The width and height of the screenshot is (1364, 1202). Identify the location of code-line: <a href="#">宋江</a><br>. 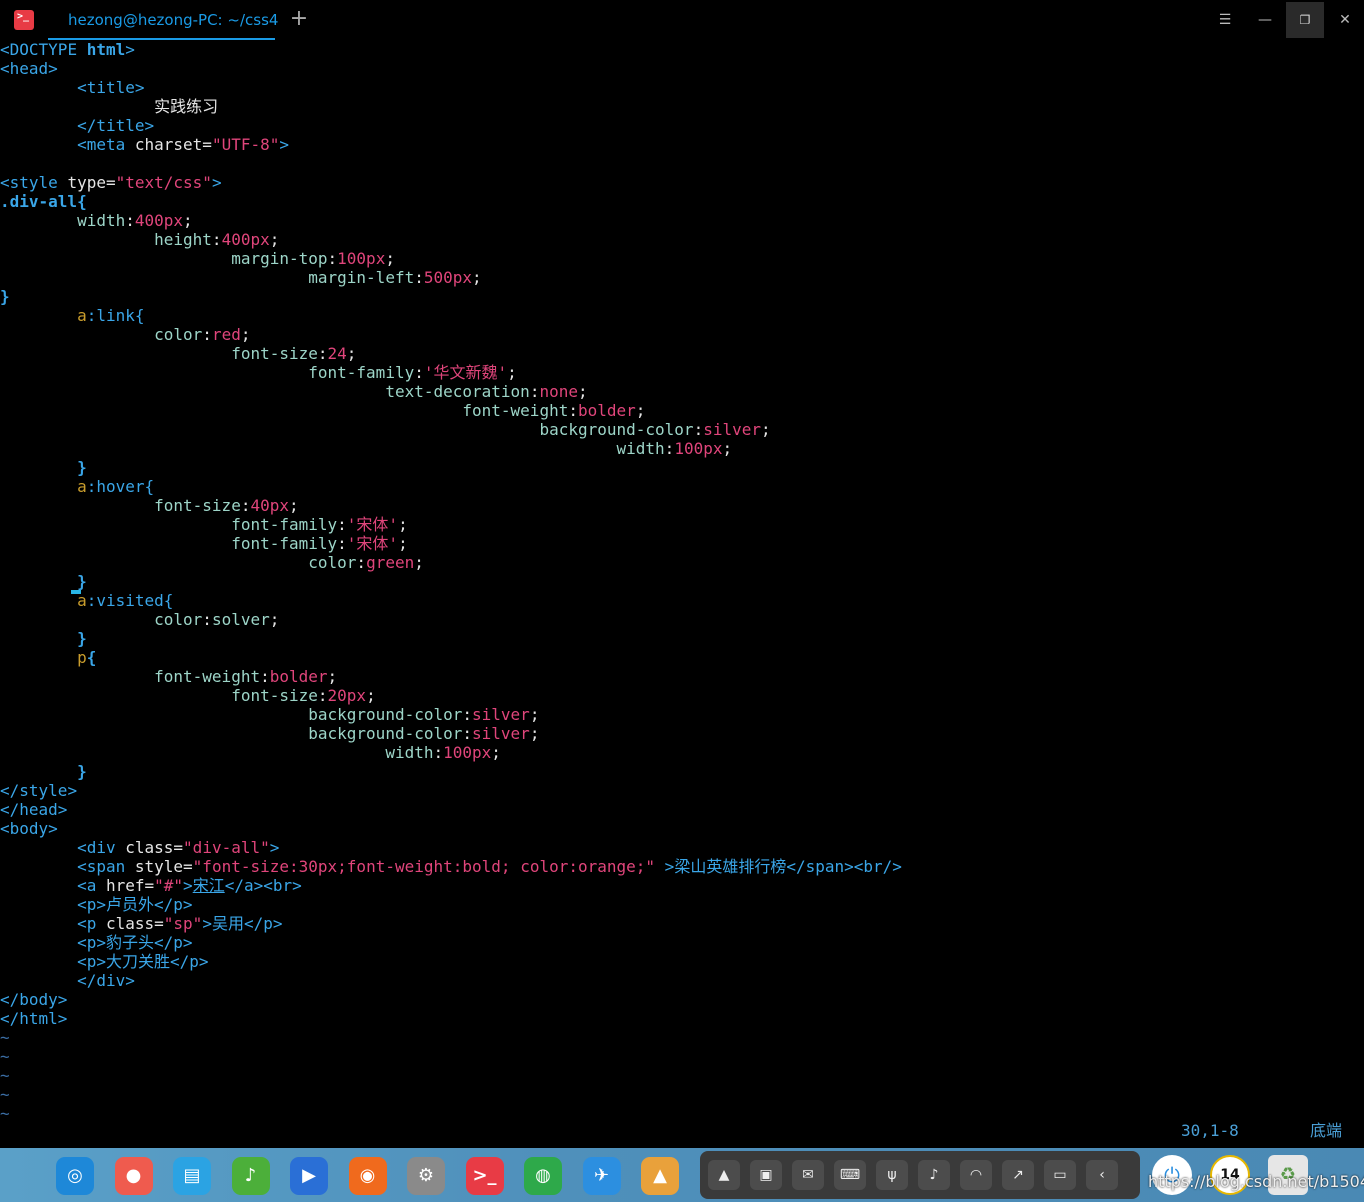
(151, 885).